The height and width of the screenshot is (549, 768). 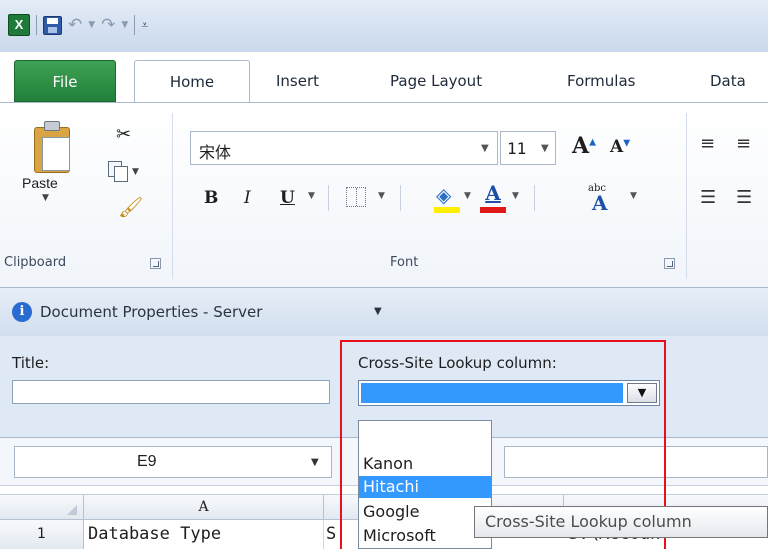 I want to click on paste-sheet-shape, so click(x=56, y=154).